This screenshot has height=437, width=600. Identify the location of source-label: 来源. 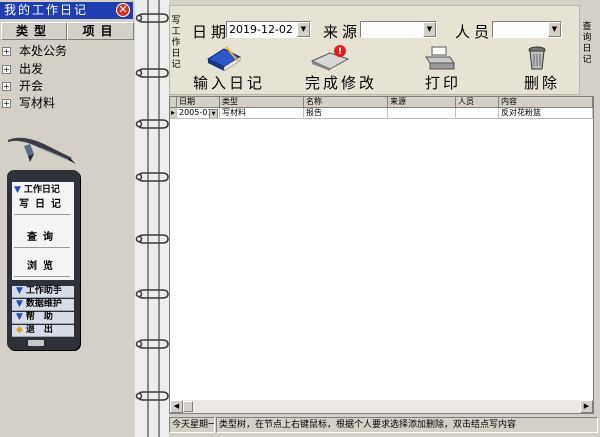
(342, 32).